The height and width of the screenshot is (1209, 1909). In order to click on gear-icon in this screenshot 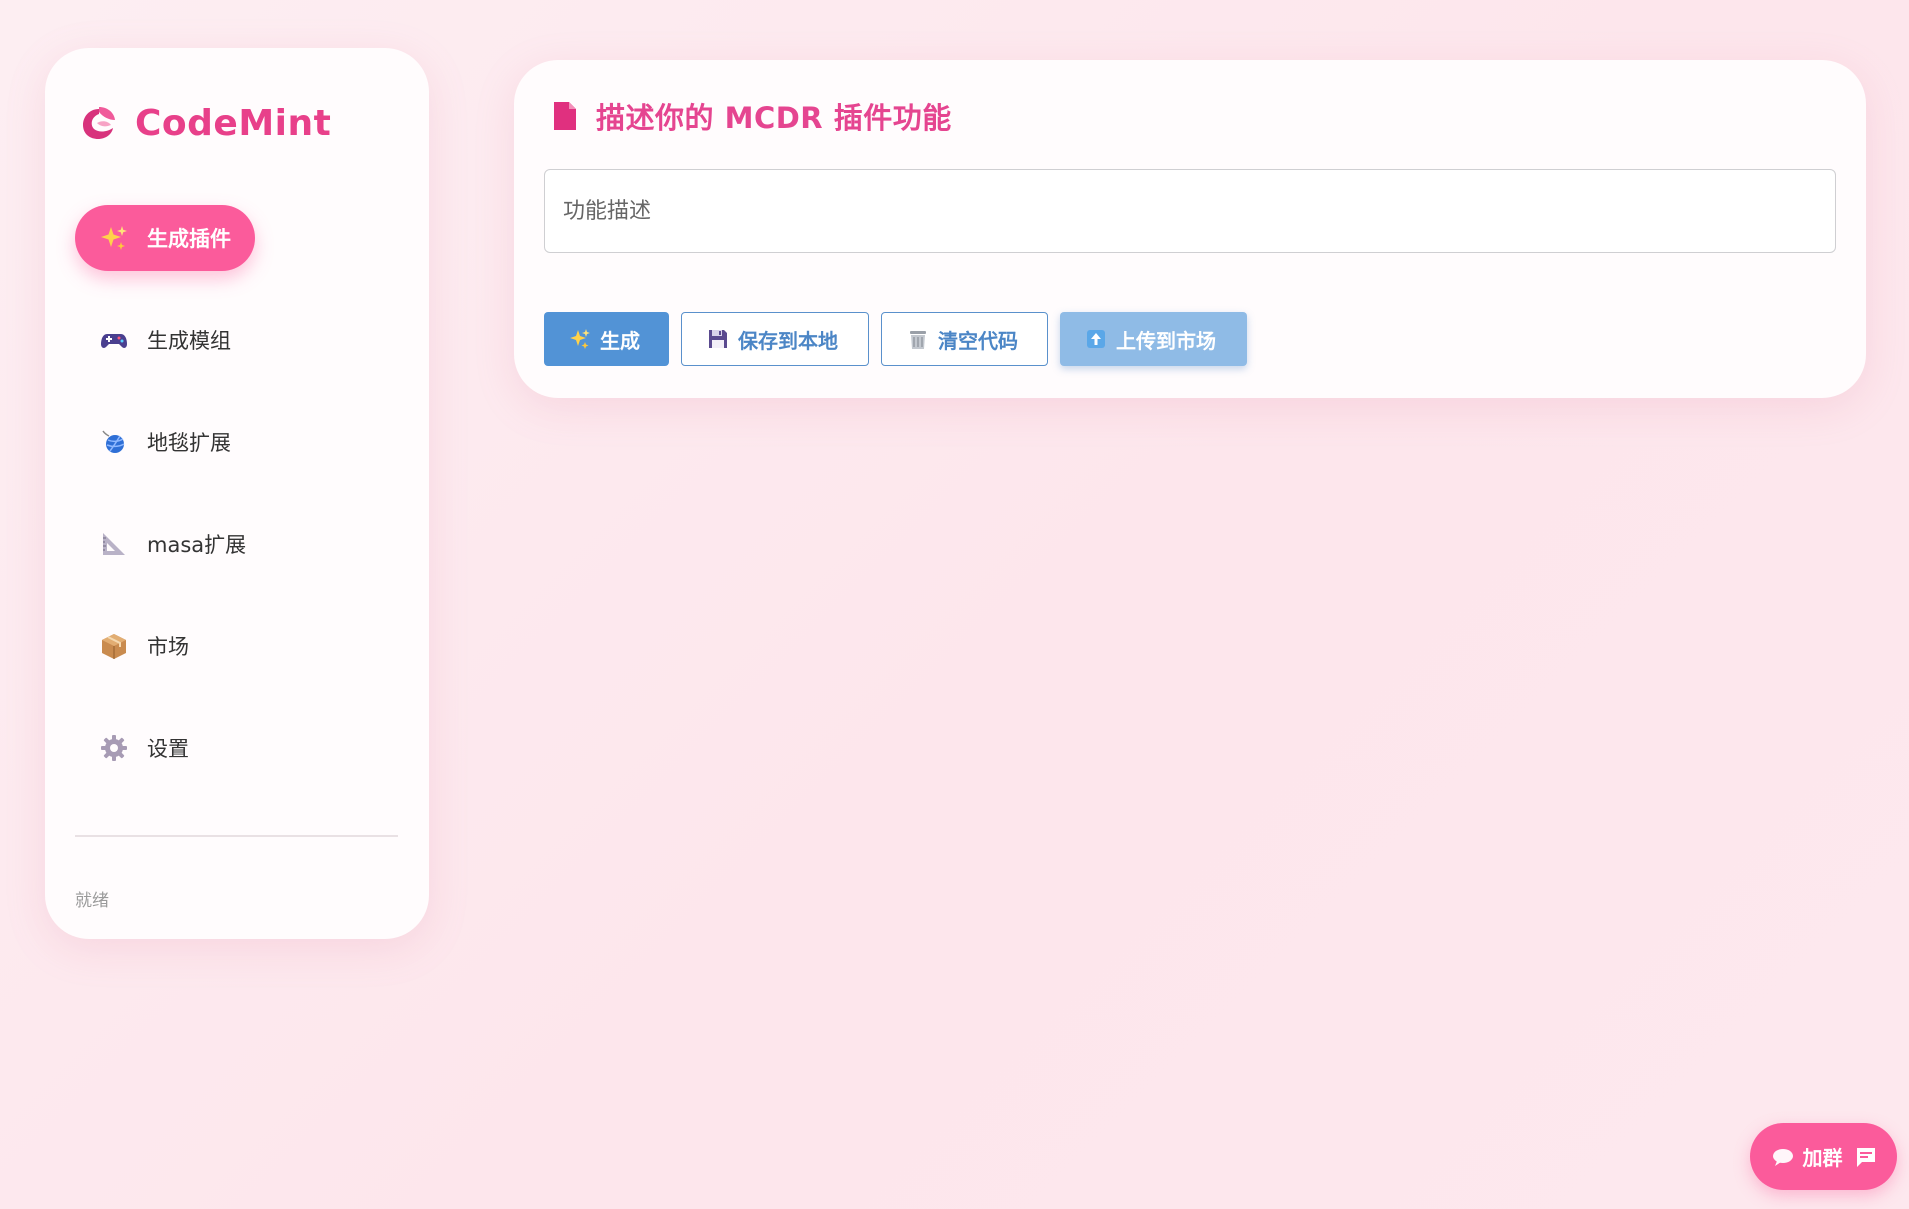, I will do `click(114, 748)`.